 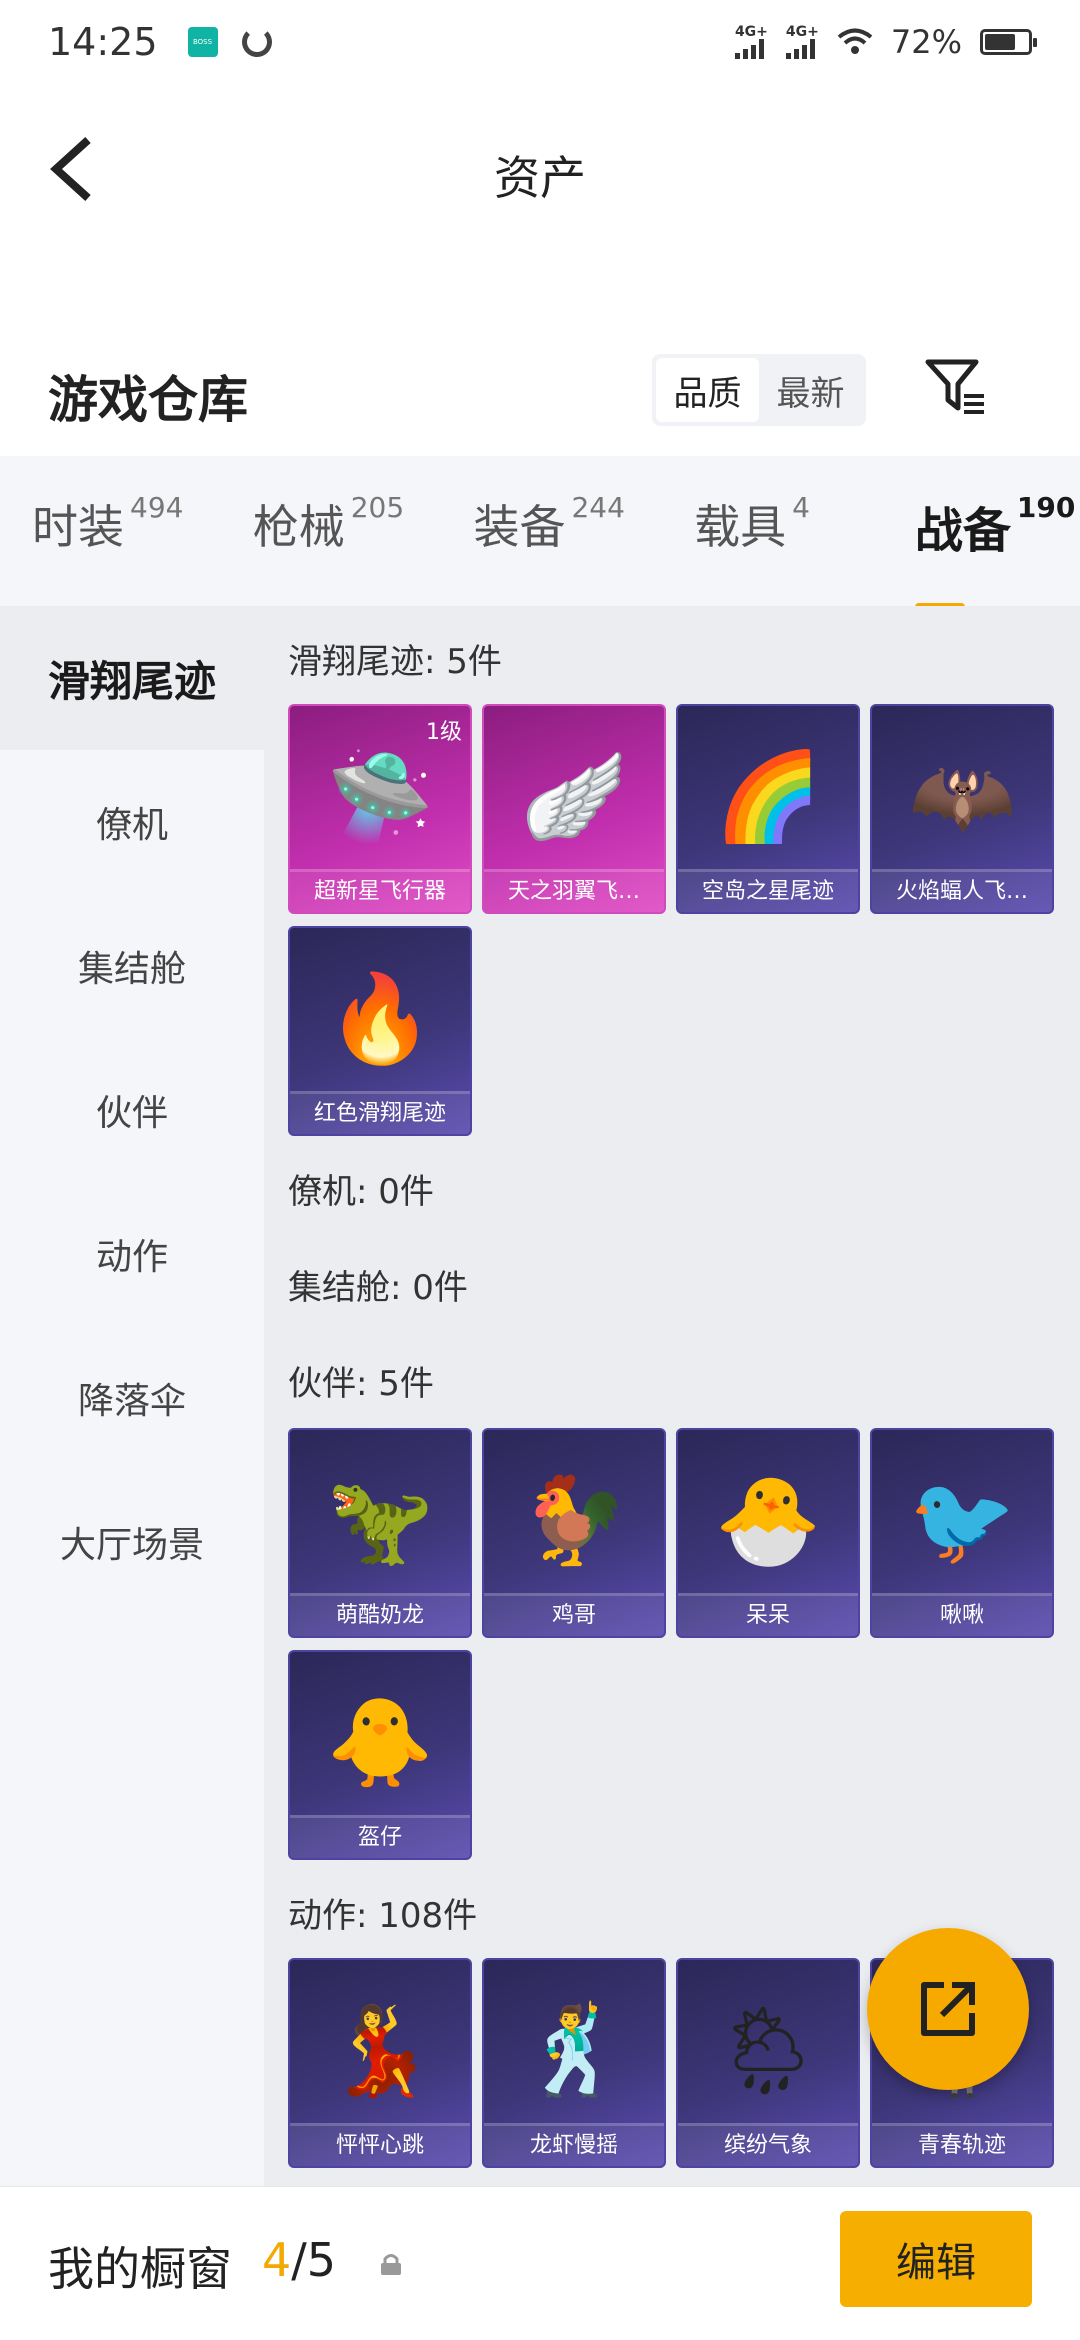 I want to click on battery-percent: 72%, so click(x=926, y=42).